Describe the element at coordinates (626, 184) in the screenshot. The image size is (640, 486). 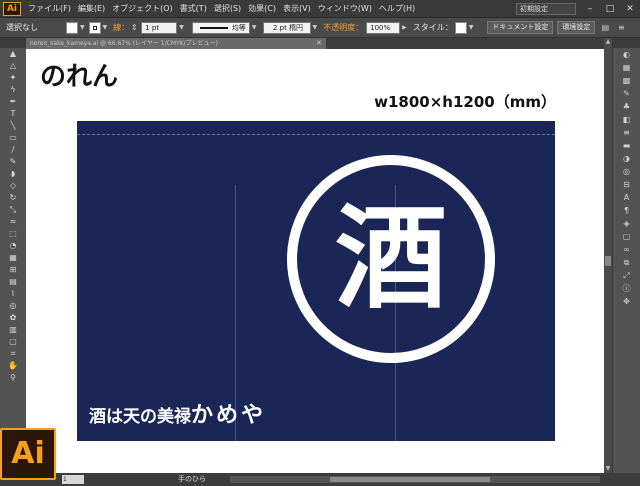
I see `align-panel-icon: ⊟` at that location.